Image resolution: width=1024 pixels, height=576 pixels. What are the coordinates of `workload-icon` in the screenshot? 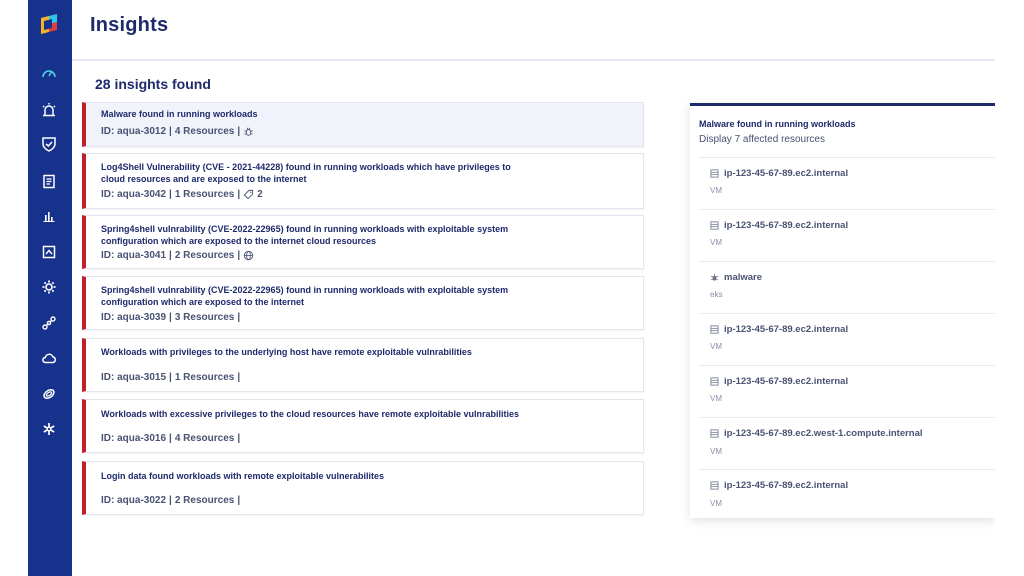 It's located at (49, 252).